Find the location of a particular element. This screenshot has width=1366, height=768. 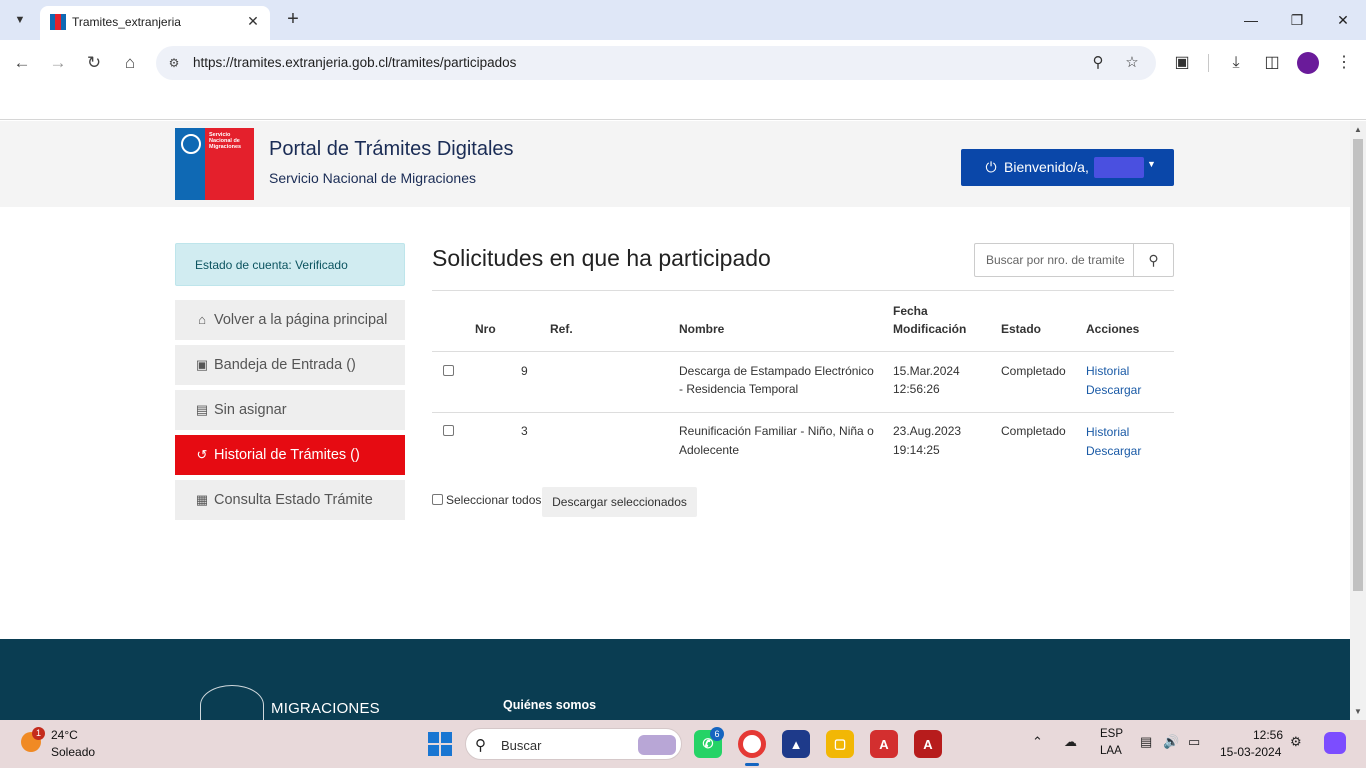

scroll-down-icon: ▼ is located at coordinates (1358, 711).